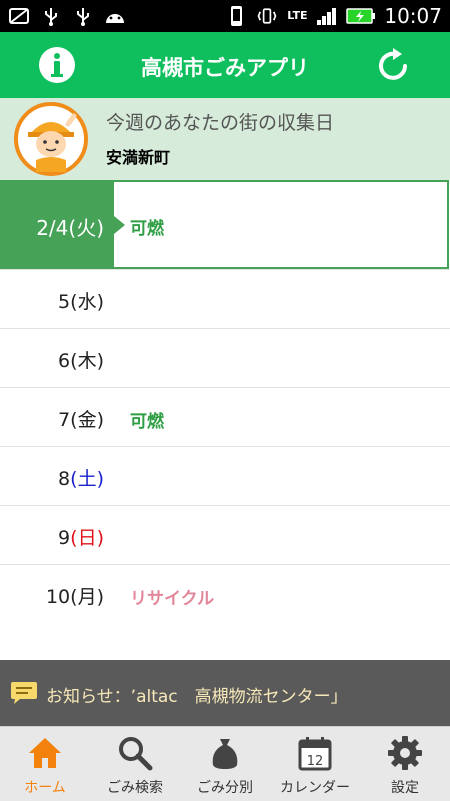 The image size is (450, 801). Describe the element at coordinates (81, 479) in the screenshot. I see `schedule-date: 8(土)` at that location.